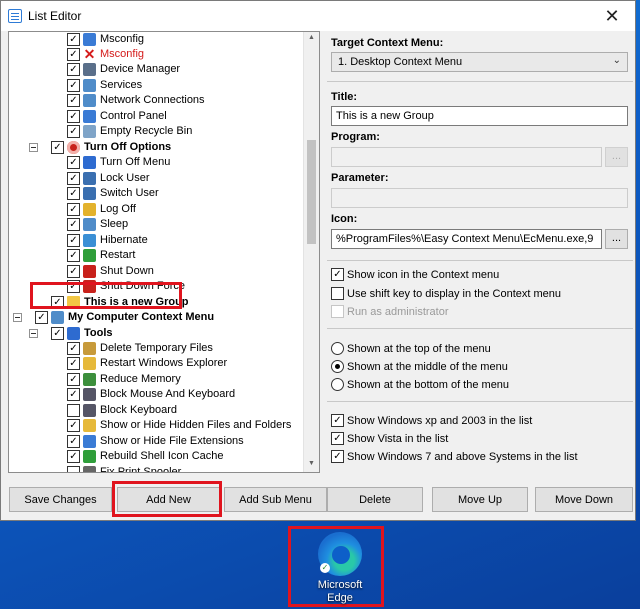 Image resolution: width=640 pixels, height=609 pixels. Describe the element at coordinates (415, 274) in the screenshot. I see `show-icon-checkbox: ✓ Show icon in the Context menu` at that location.